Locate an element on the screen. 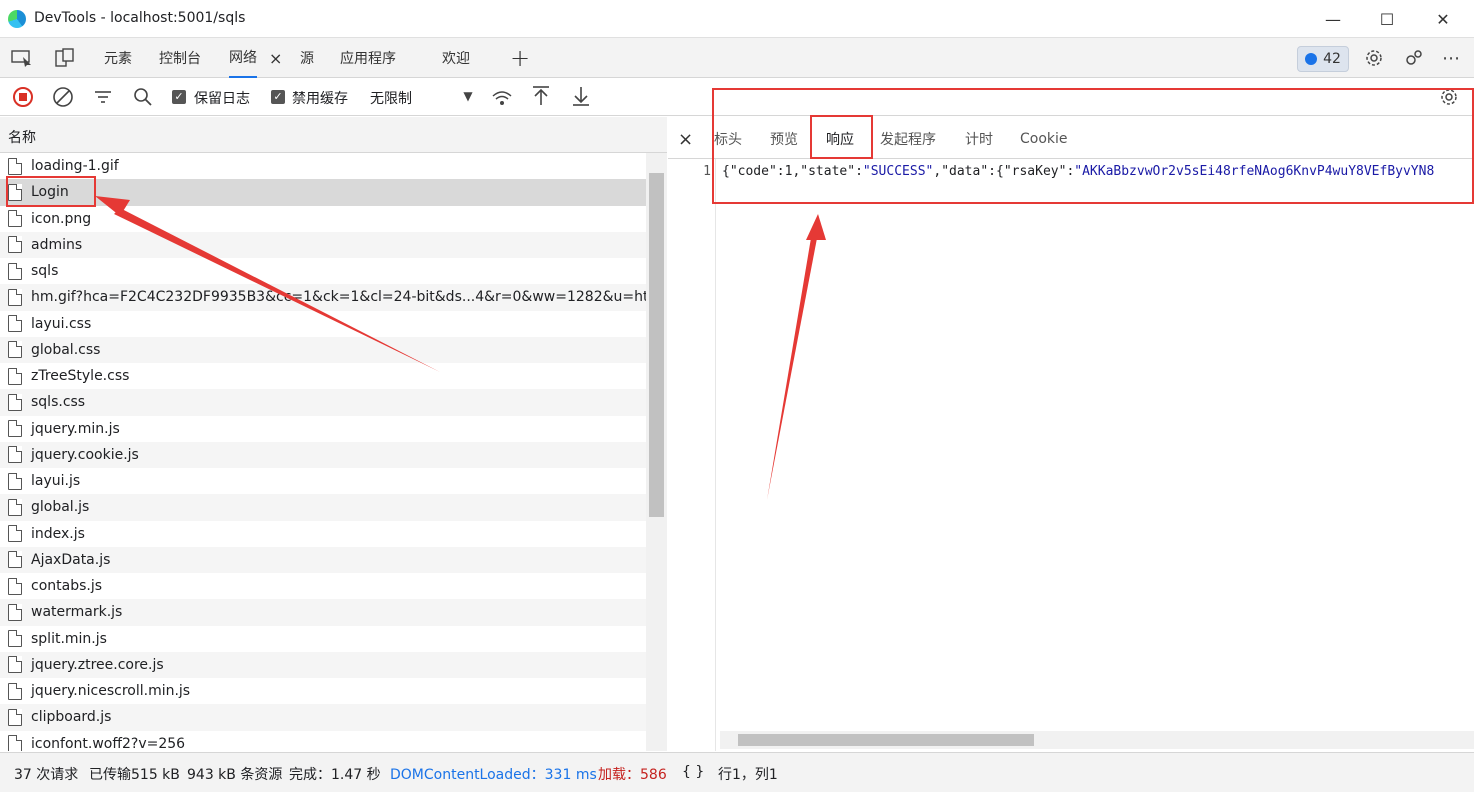 The width and height of the screenshot is (1474, 792). arrow-to-response is located at coordinates (792, 366).